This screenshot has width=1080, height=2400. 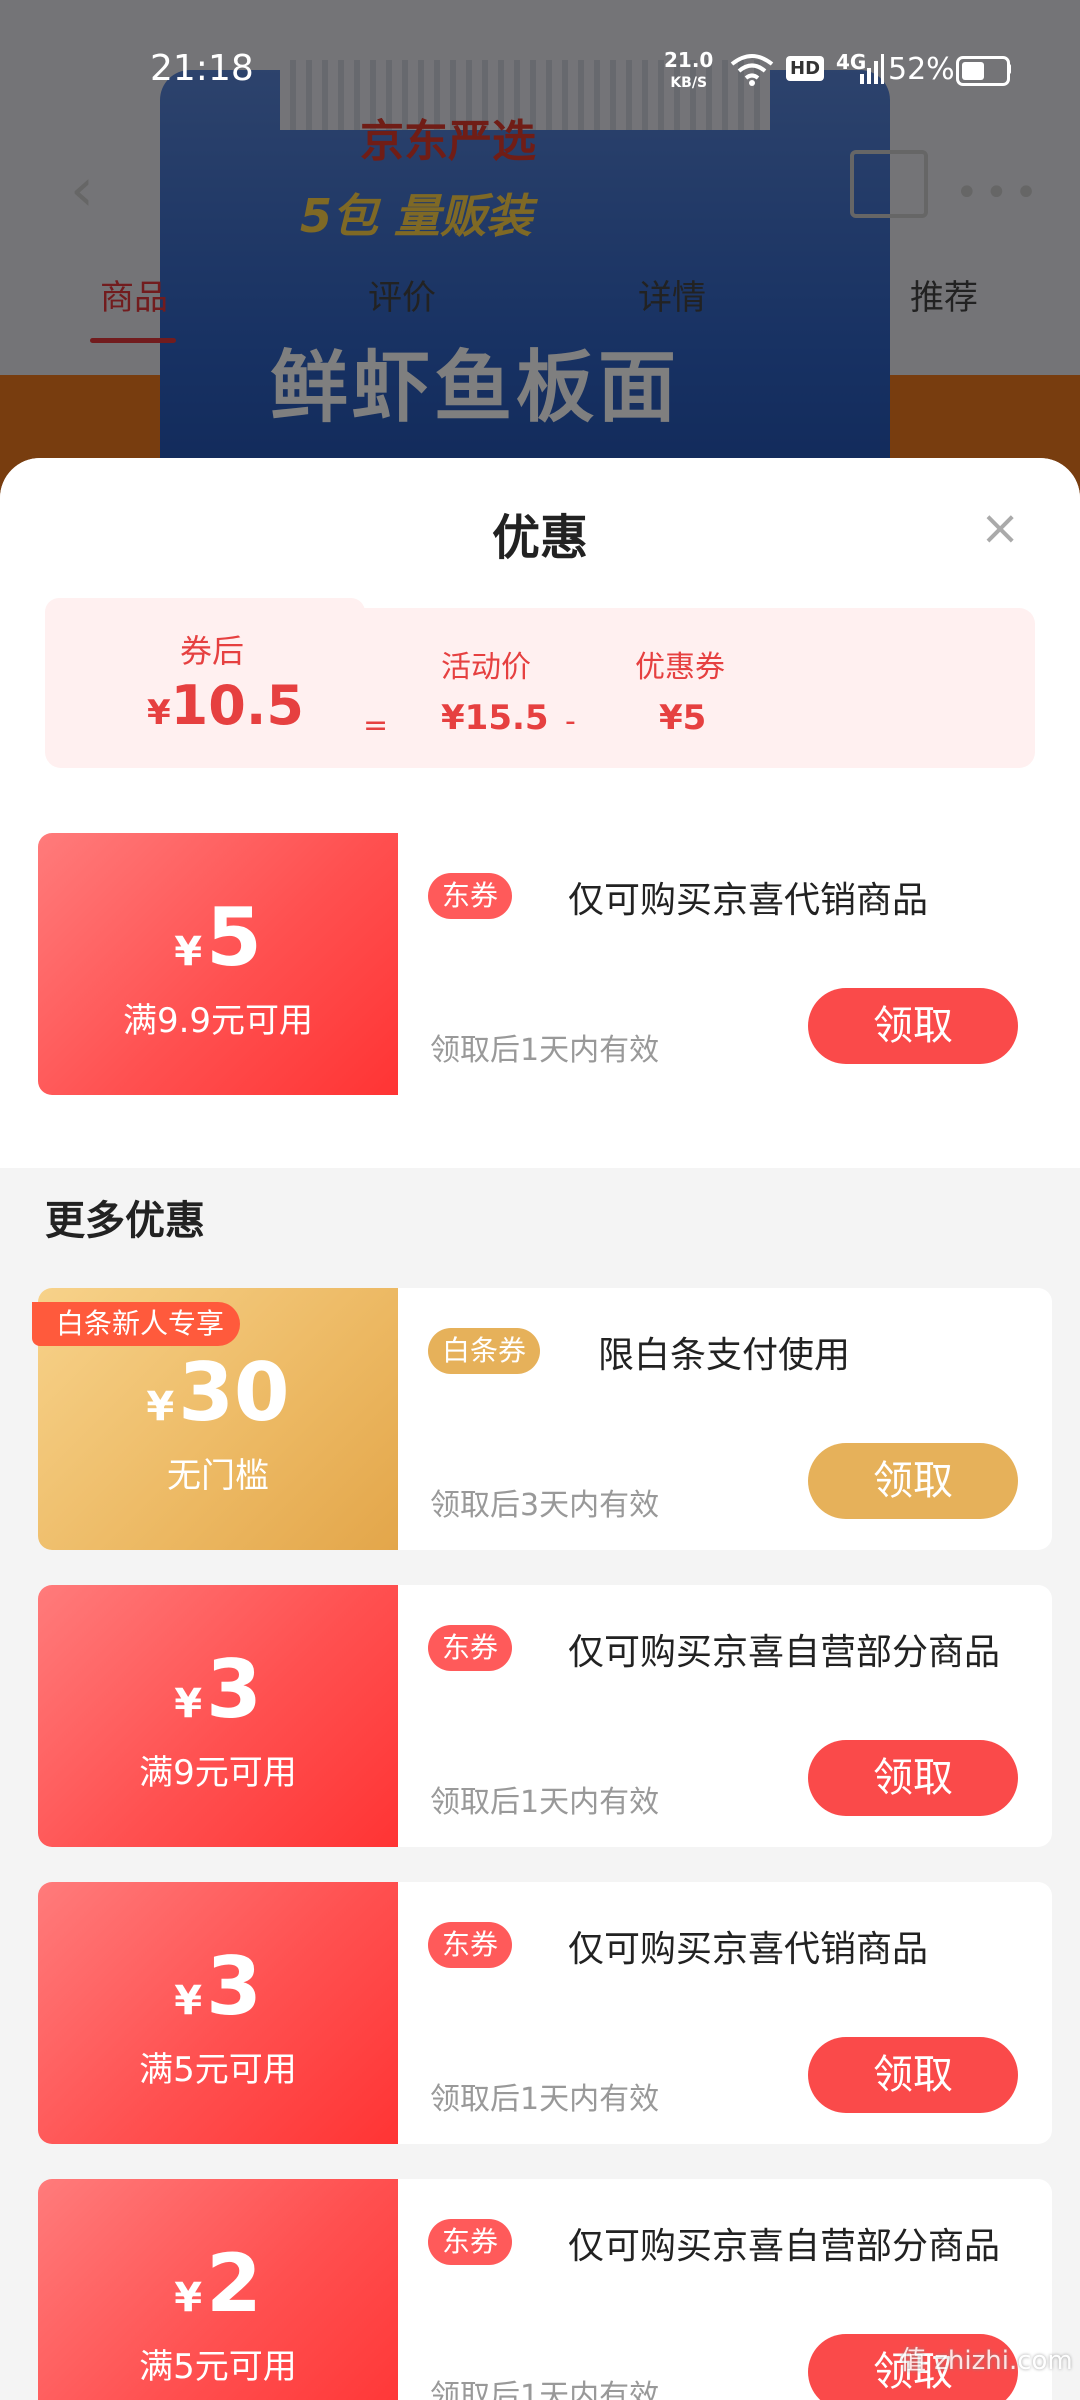 I want to click on coupon-condition: 无门槛, so click(x=218, y=1476).